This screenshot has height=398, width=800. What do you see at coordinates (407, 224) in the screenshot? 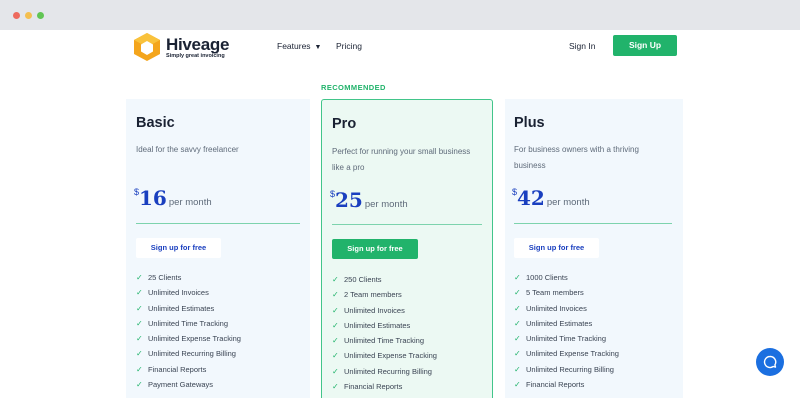
I see `price-divider` at bounding box center [407, 224].